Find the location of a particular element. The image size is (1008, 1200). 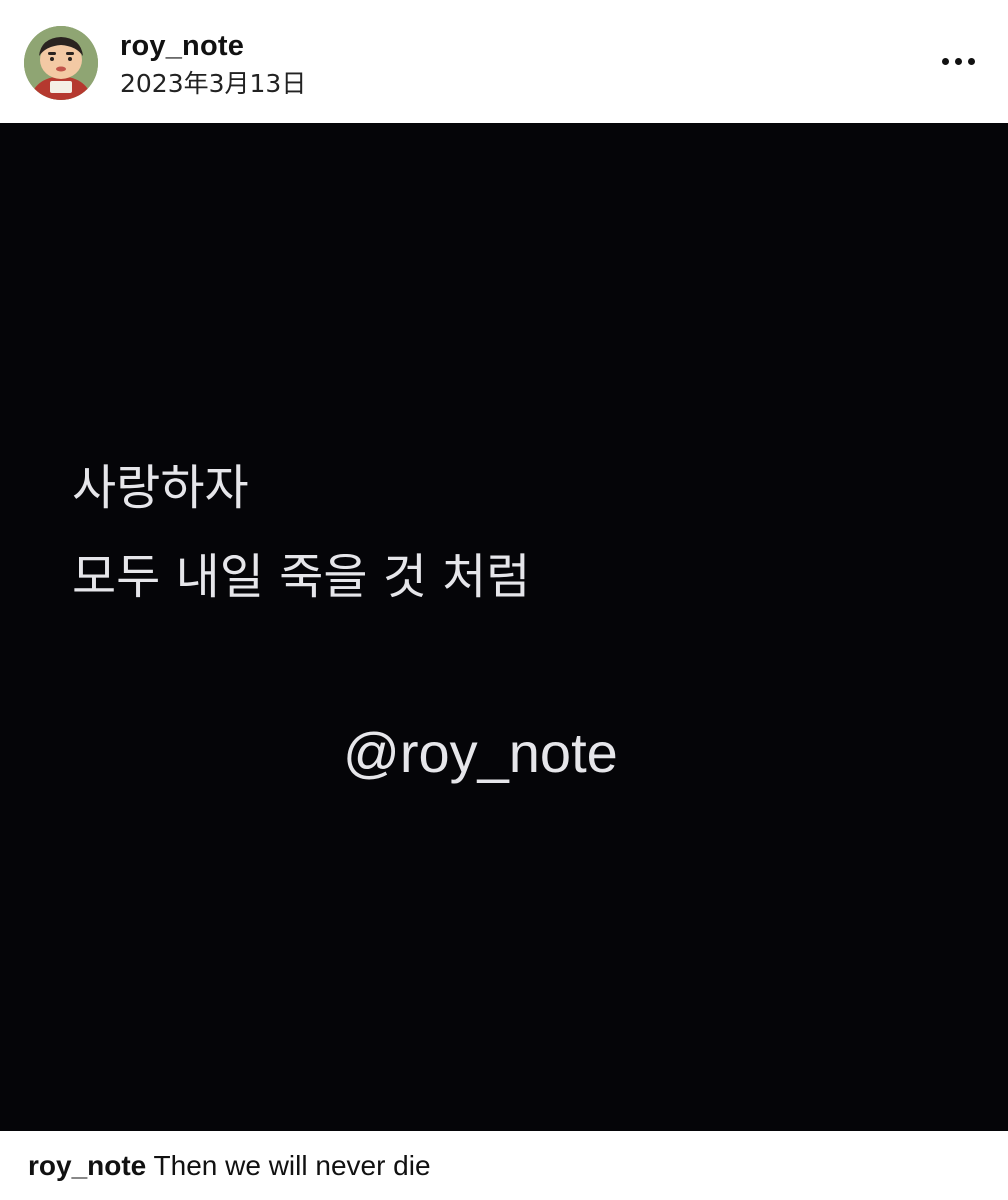

image-watermark: @roy_note is located at coordinates (480, 752).